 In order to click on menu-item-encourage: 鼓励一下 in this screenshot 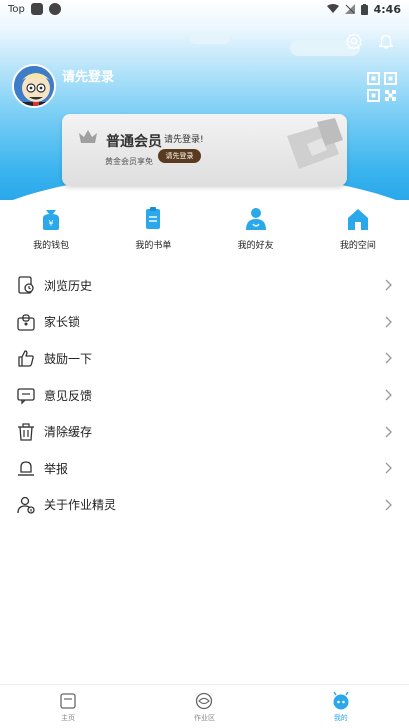, I will do `click(204, 358)`.